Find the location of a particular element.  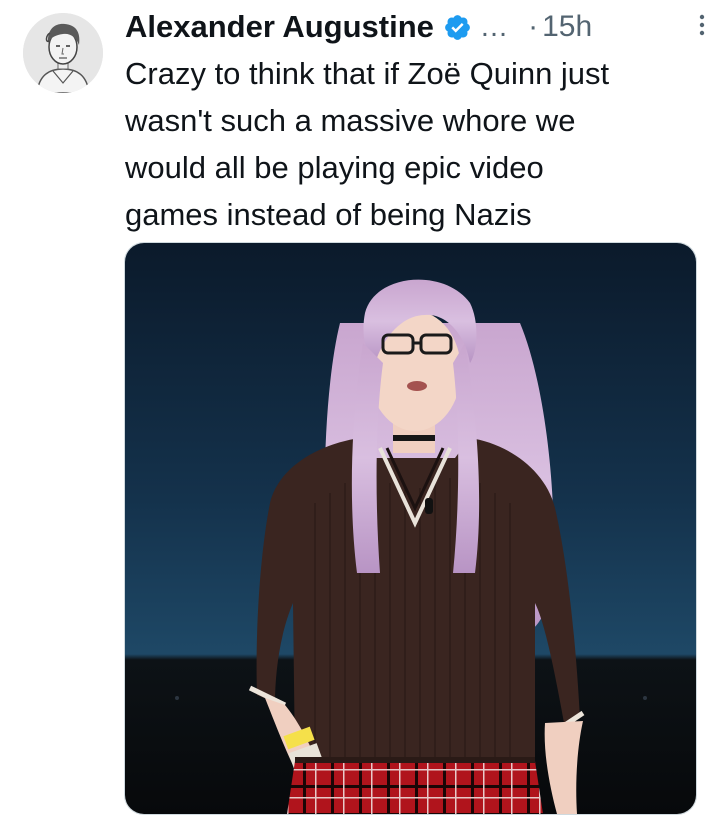

tweet-header: Alexander Augustine ... · 15h is located at coordinates (413, 27).